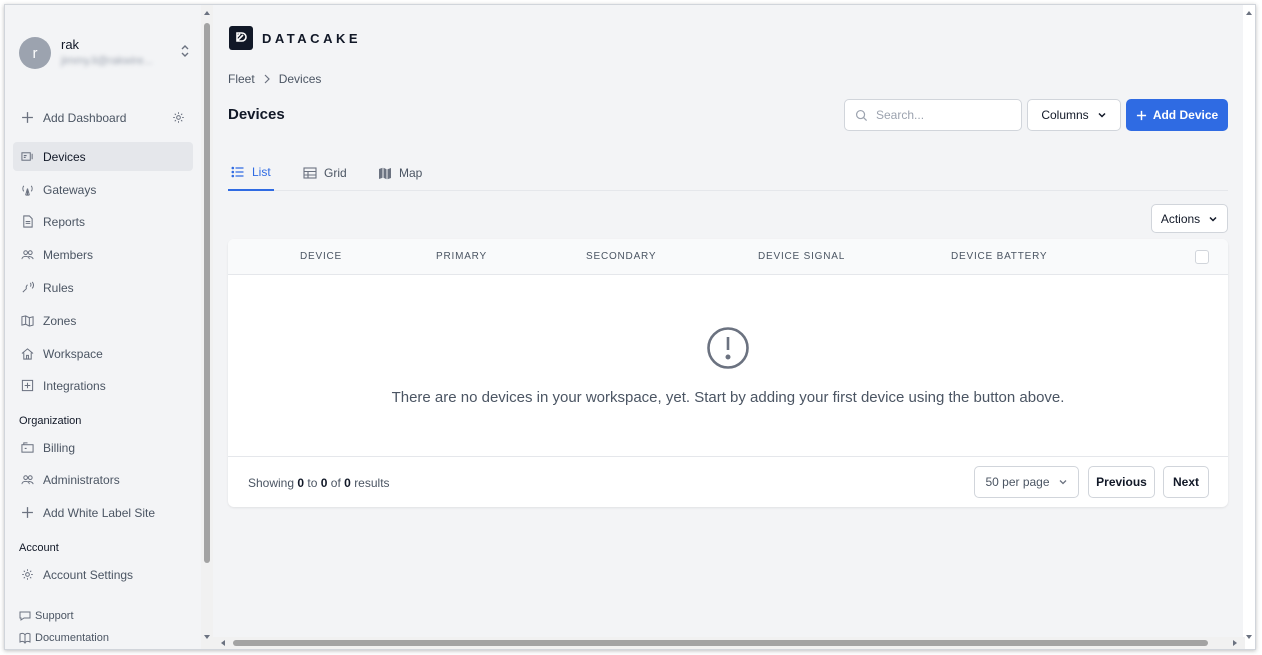  What do you see at coordinates (39, 548) in the screenshot?
I see `account-section-label: Account` at bounding box center [39, 548].